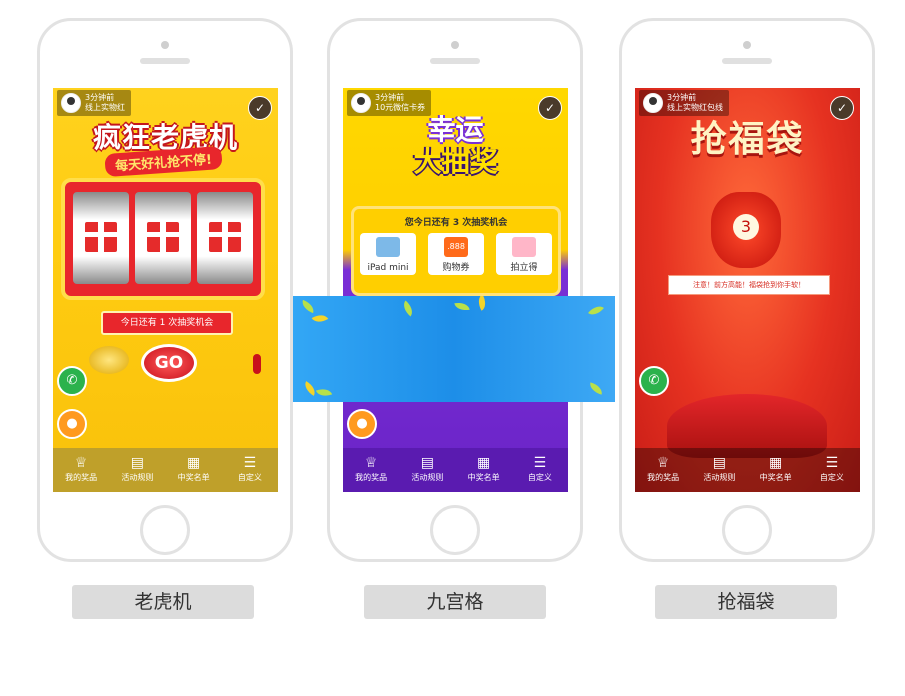 The width and height of the screenshot is (905, 696). I want to click on remaining-count: 您今日还有 3 次抽奖机会, so click(456, 223).